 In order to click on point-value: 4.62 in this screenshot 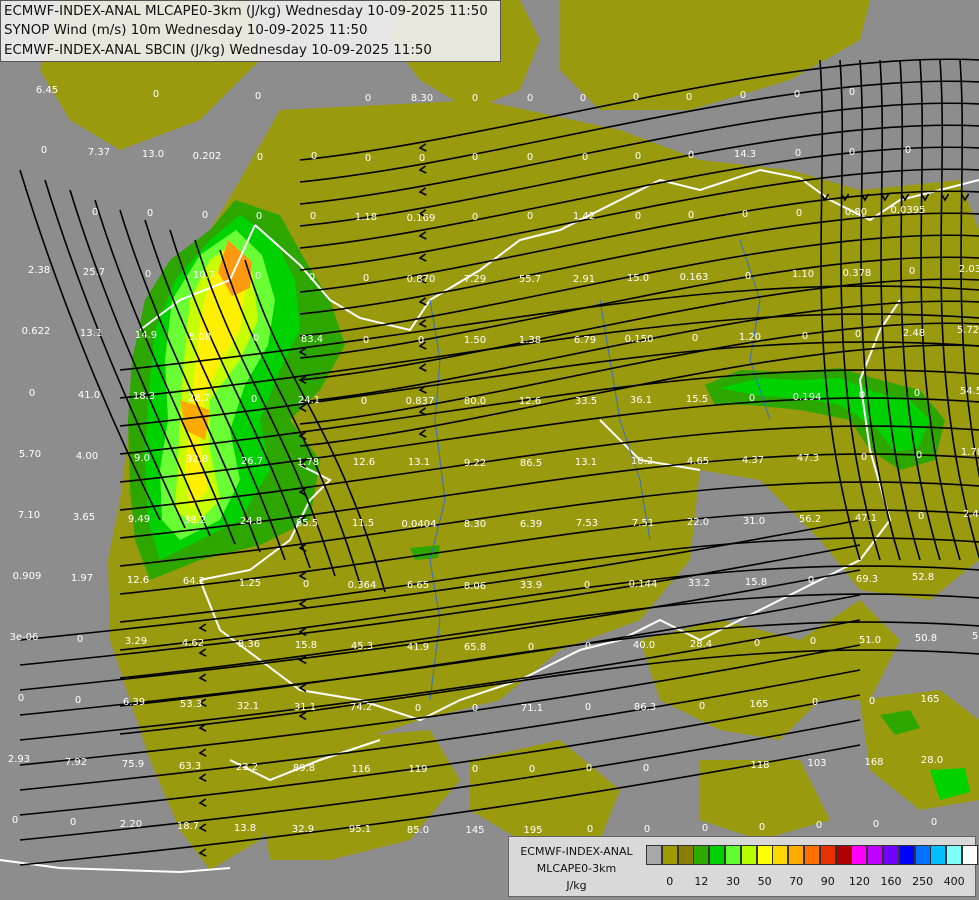, I will do `click(193, 643)`.